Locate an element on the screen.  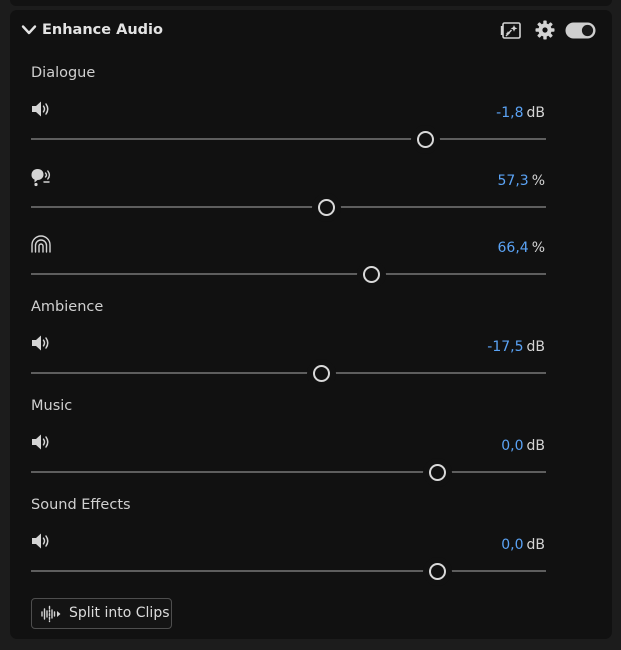
gear-icon is located at coordinates (545, 30).